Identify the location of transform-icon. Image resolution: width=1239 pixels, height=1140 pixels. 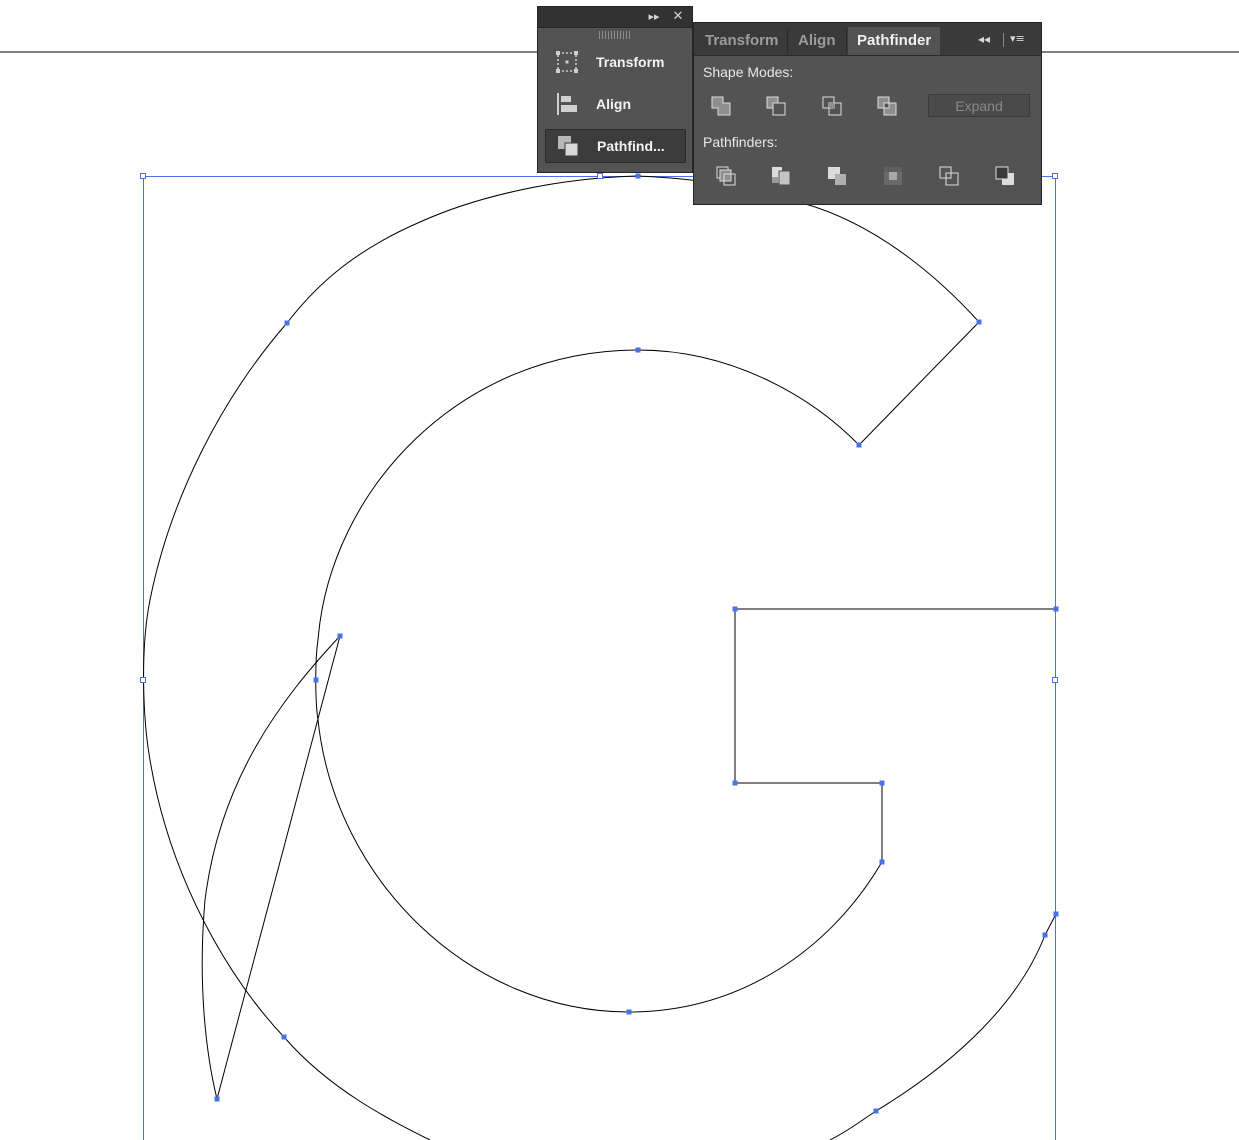
(567, 62).